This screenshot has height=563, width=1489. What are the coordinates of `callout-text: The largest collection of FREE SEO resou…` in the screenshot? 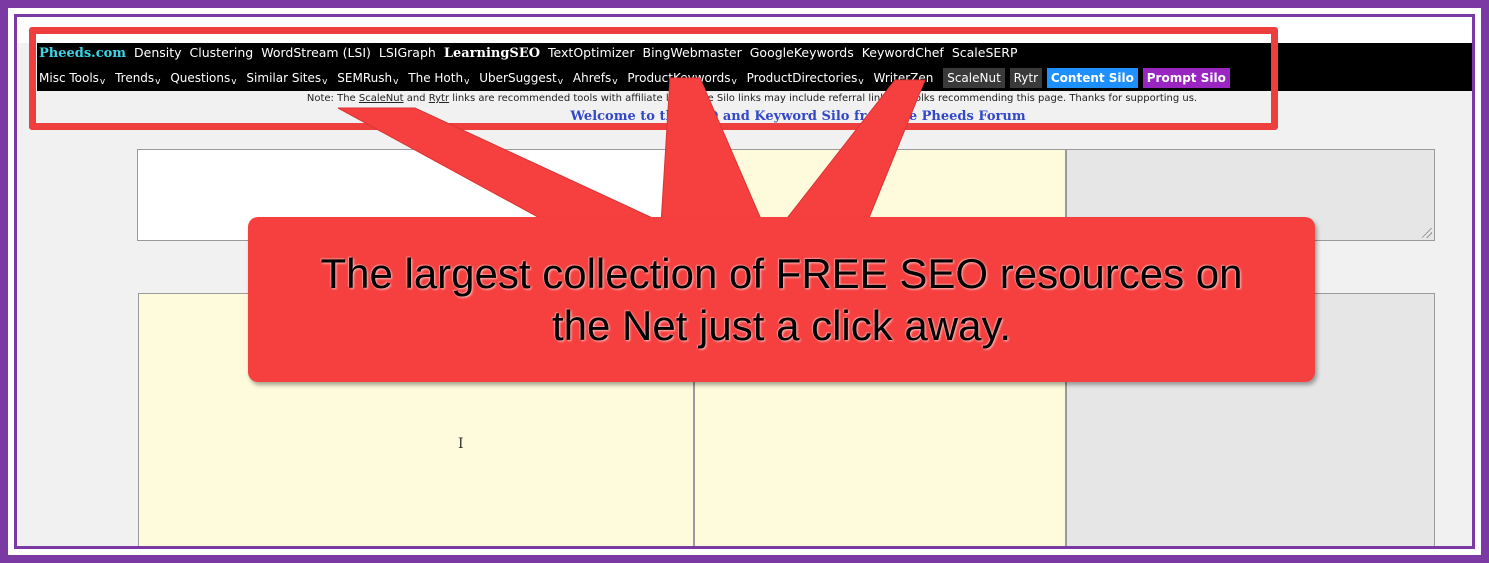 It's located at (781, 299).